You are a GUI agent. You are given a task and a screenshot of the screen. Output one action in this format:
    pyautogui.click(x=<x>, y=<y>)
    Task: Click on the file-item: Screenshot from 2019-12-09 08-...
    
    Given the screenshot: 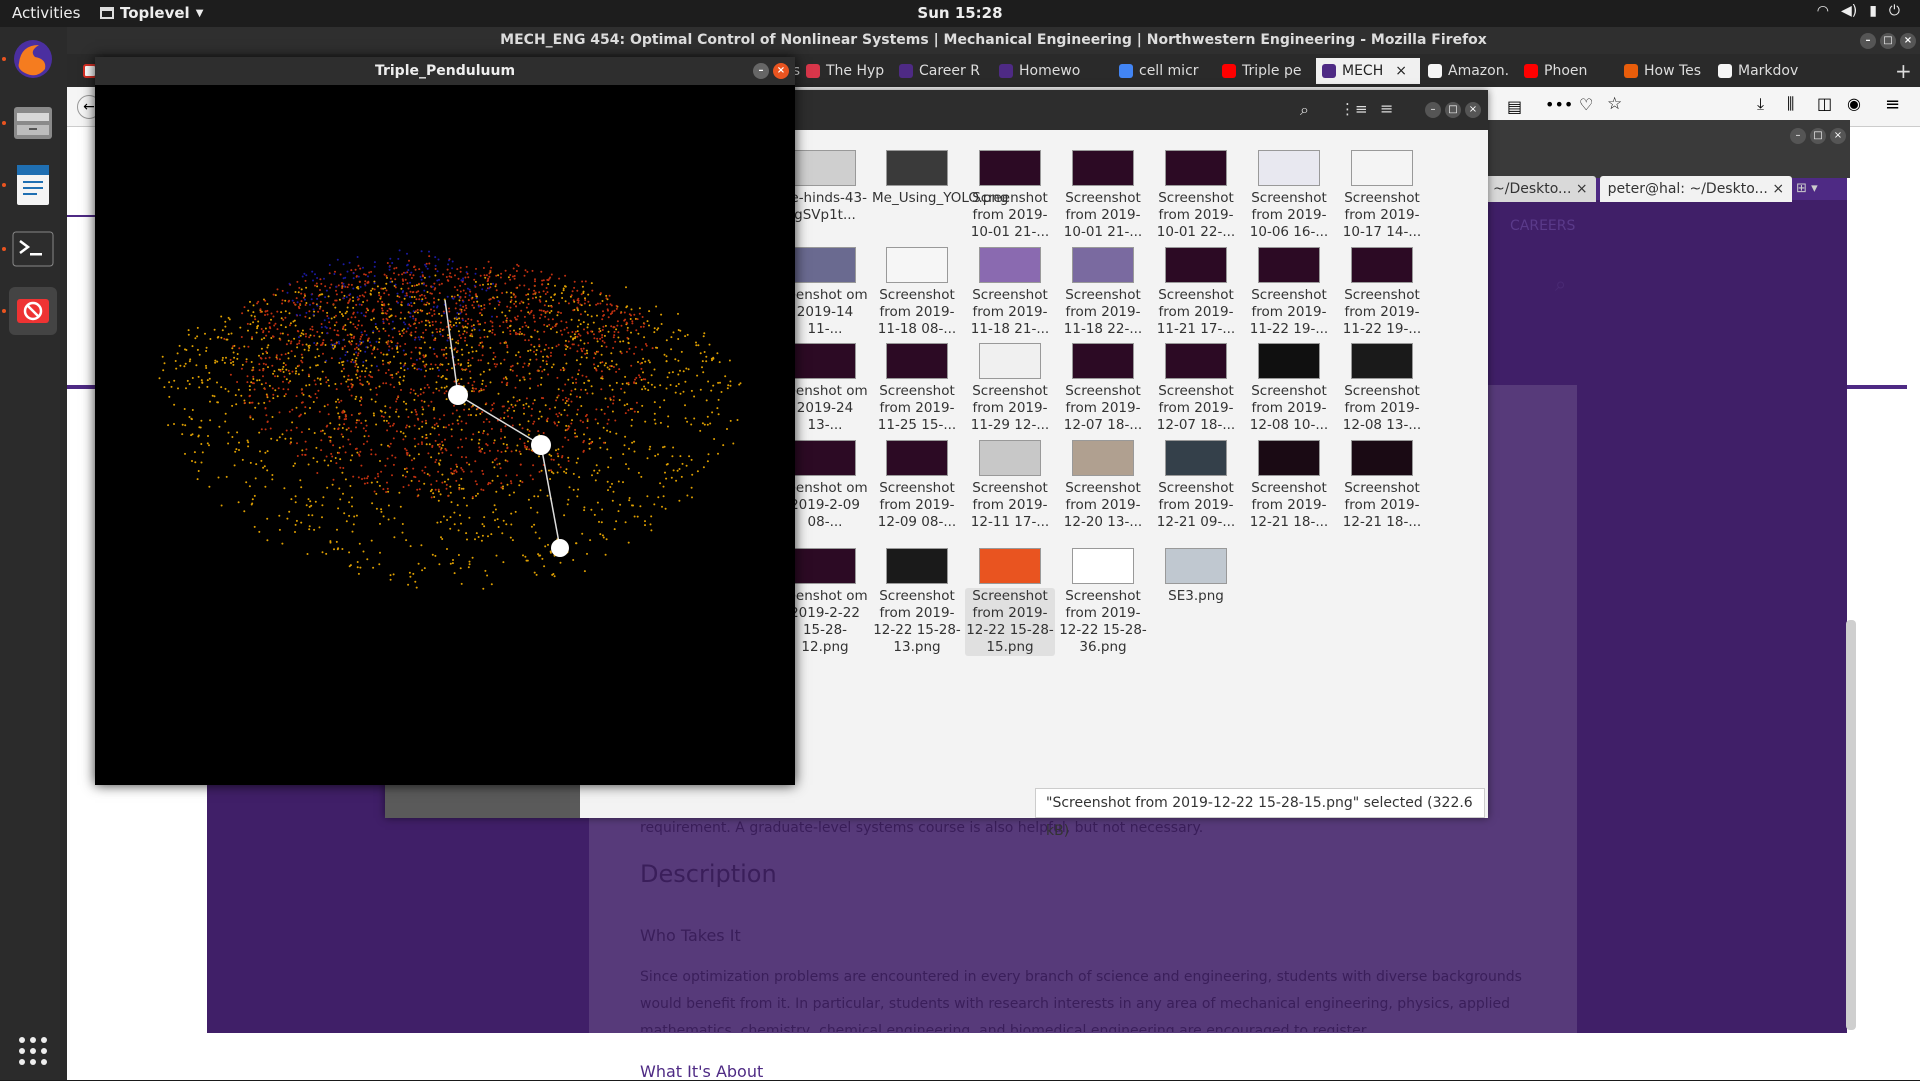 What is the action you would take?
    pyautogui.click(x=917, y=485)
    